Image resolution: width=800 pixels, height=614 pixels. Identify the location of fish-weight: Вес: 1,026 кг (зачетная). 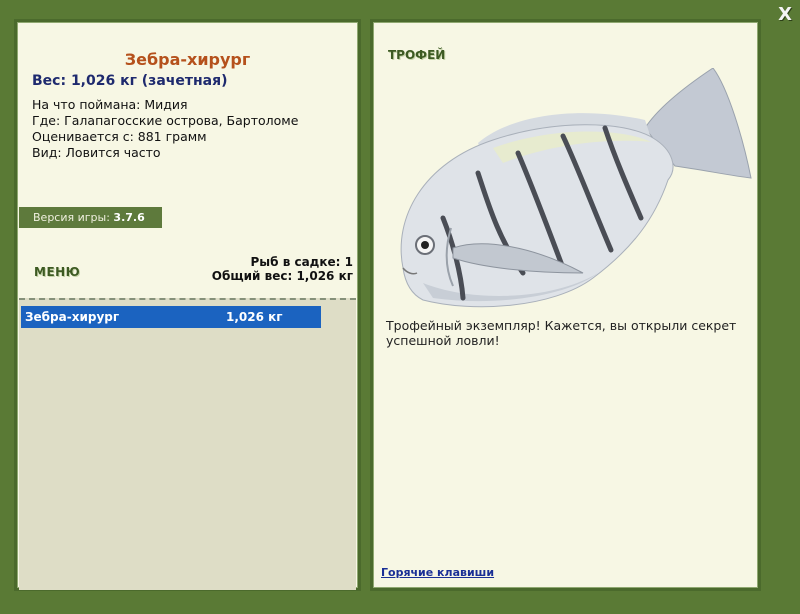
(130, 81).